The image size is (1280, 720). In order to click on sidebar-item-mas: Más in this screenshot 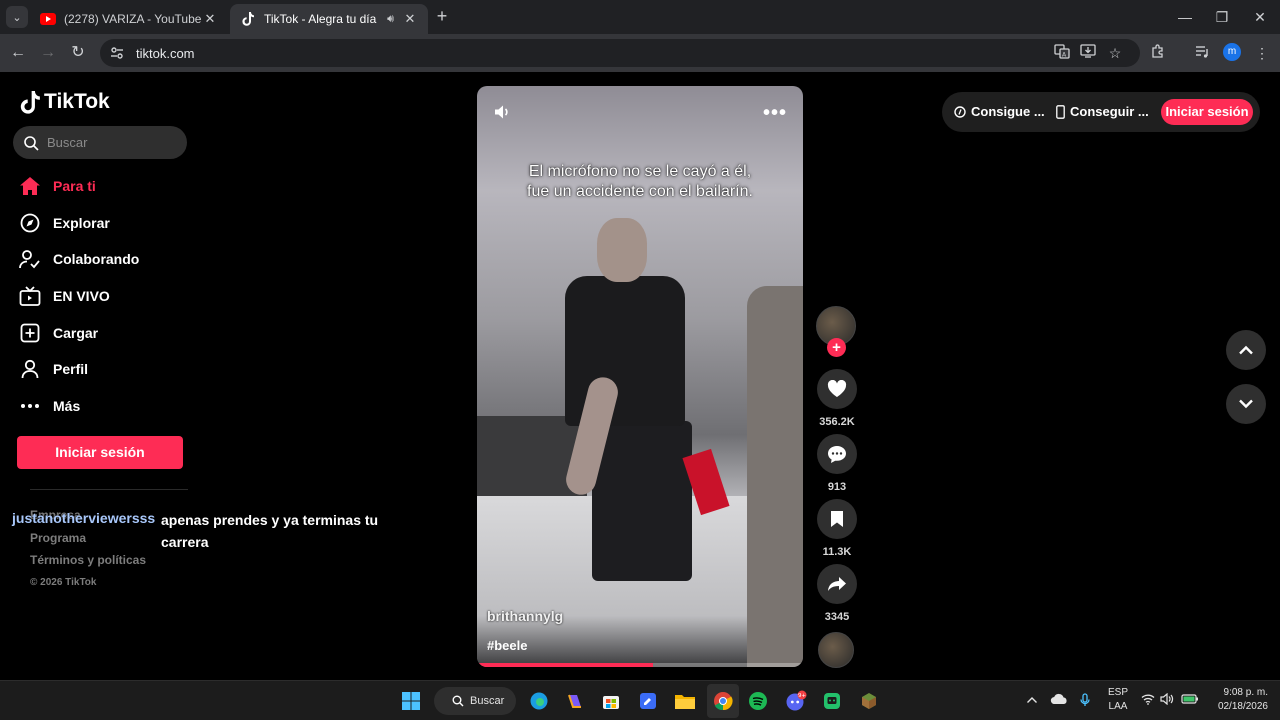, I will do `click(78, 406)`.